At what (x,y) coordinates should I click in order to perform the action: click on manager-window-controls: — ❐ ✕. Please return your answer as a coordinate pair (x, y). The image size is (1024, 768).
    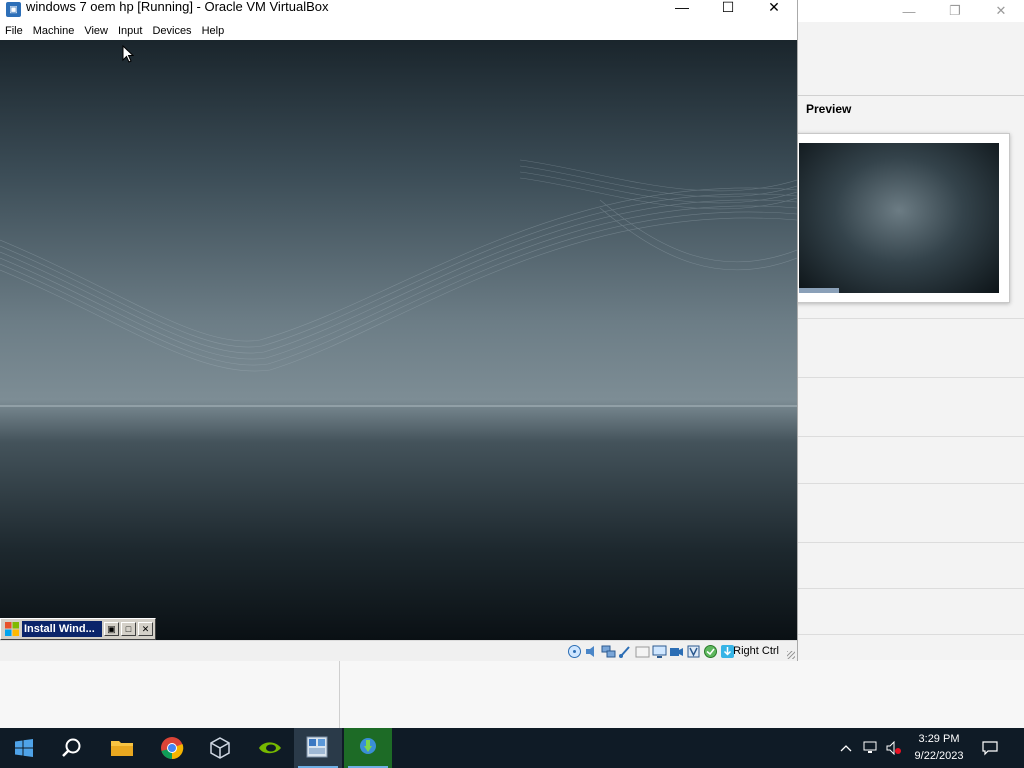
    Looking at the image, I should click on (955, 11).